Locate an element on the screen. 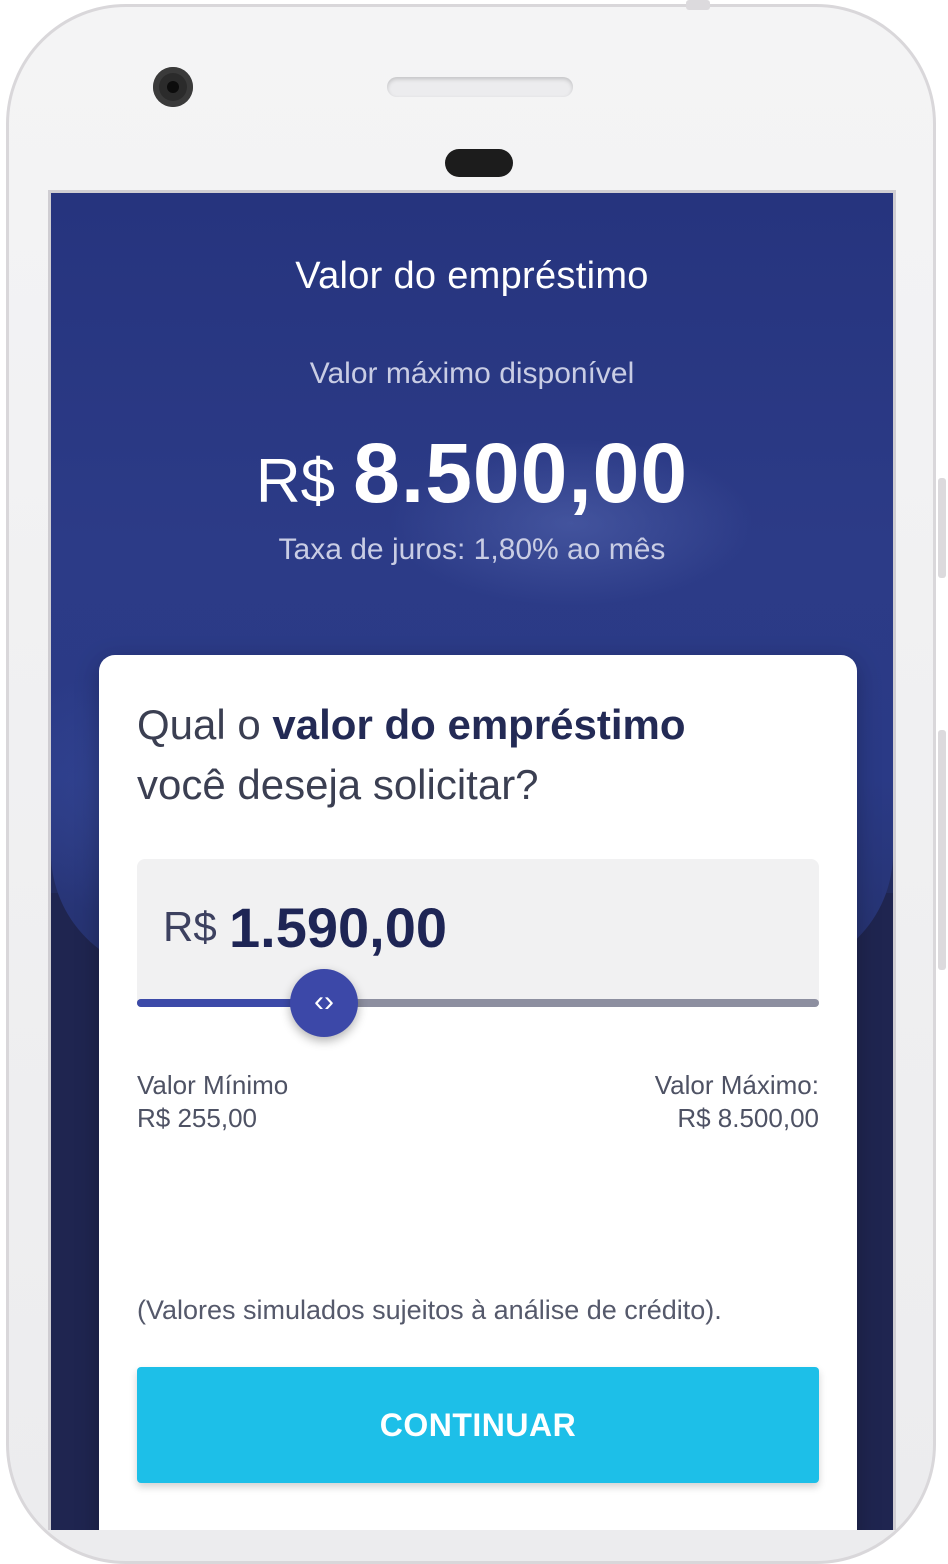  question-end: você deseja solicitar? is located at coordinates (338, 784).